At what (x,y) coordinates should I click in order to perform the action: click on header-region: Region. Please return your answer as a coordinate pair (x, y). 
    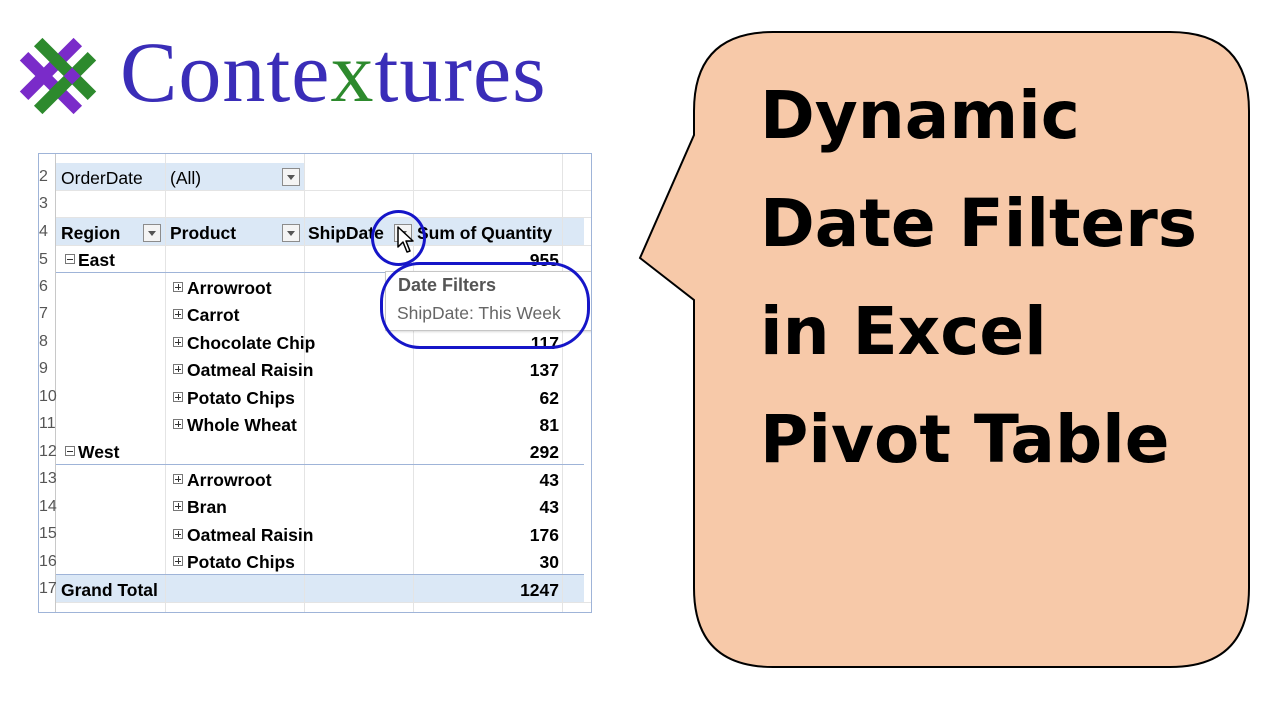
    Looking at the image, I should click on (90, 233).